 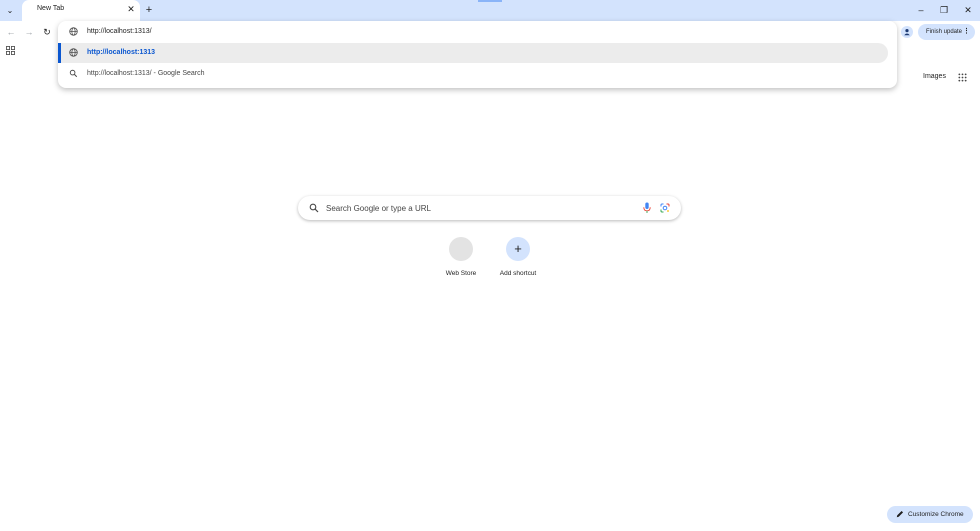 I want to click on reload-button: ↻, so click(x=47, y=32).